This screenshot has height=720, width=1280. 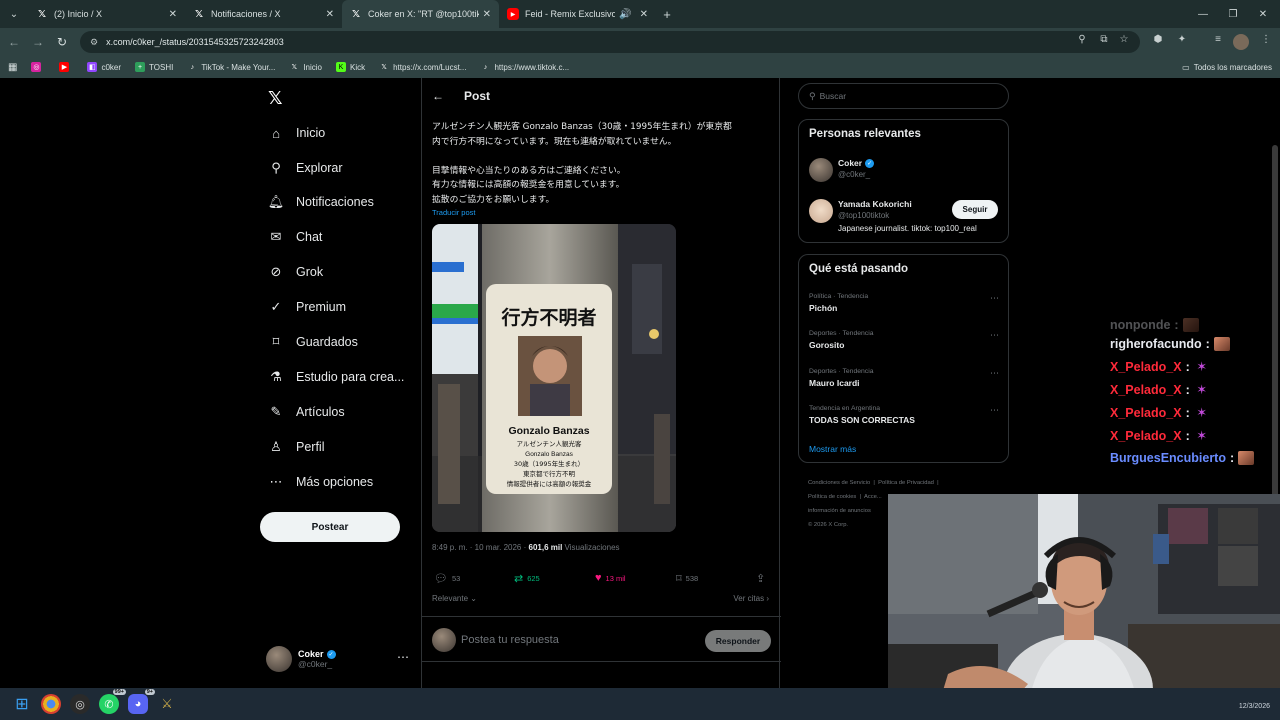 What do you see at coordinates (112, 701) in the screenshot?
I see `whatsapp-icon: ✆ 99+` at bounding box center [112, 701].